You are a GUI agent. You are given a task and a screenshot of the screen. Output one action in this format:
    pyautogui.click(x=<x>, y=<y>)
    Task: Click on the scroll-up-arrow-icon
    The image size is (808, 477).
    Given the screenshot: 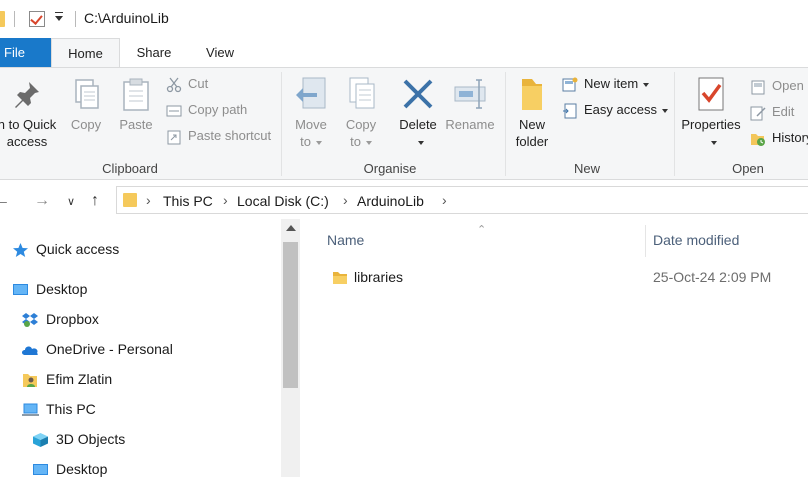 What is the action you would take?
    pyautogui.click(x=291, y=228)
    